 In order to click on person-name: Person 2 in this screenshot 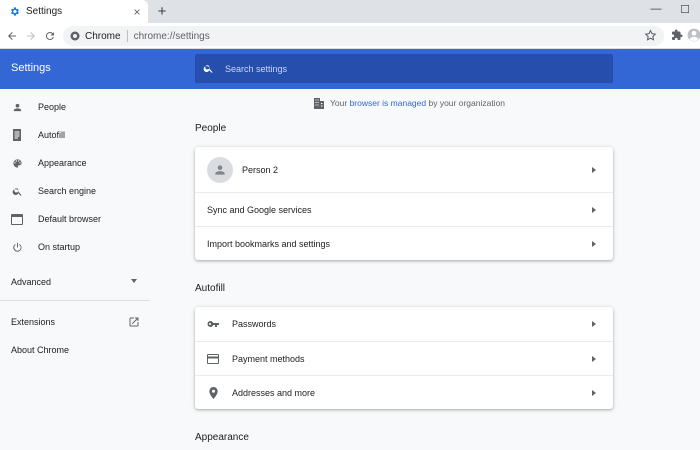, I will do `click(260, 169)`.